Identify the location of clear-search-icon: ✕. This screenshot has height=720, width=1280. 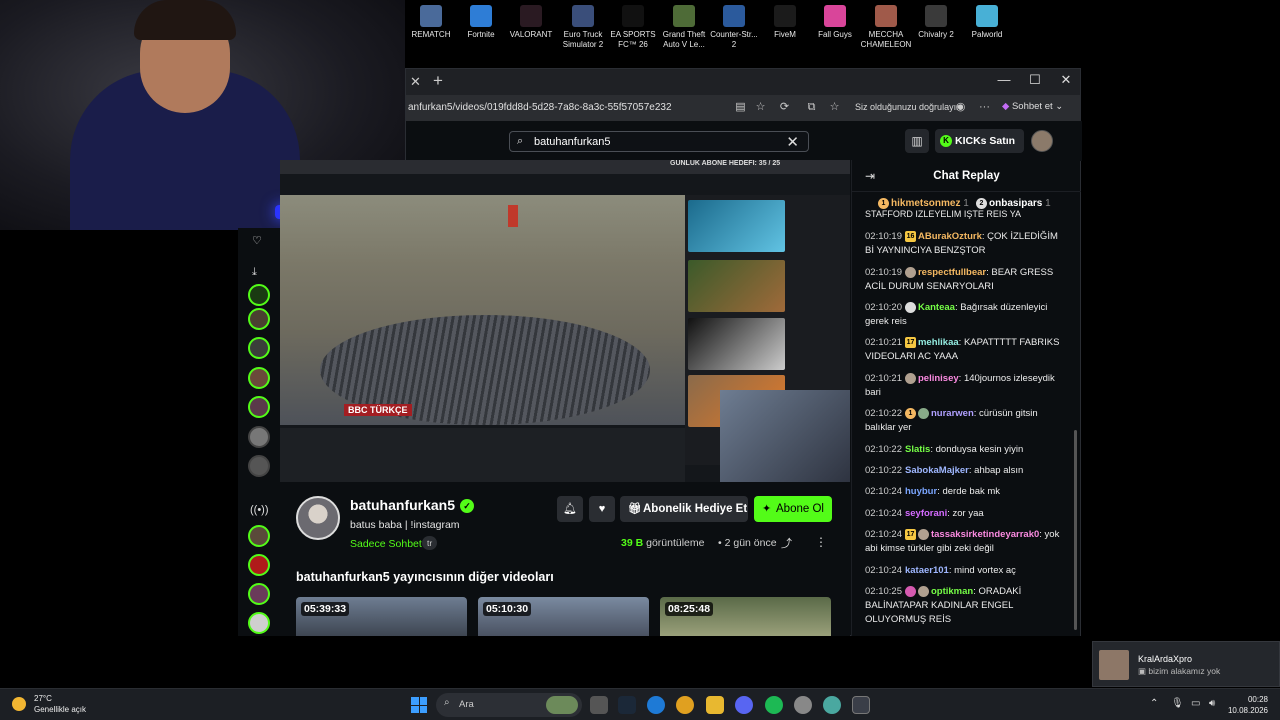
(792, 142).